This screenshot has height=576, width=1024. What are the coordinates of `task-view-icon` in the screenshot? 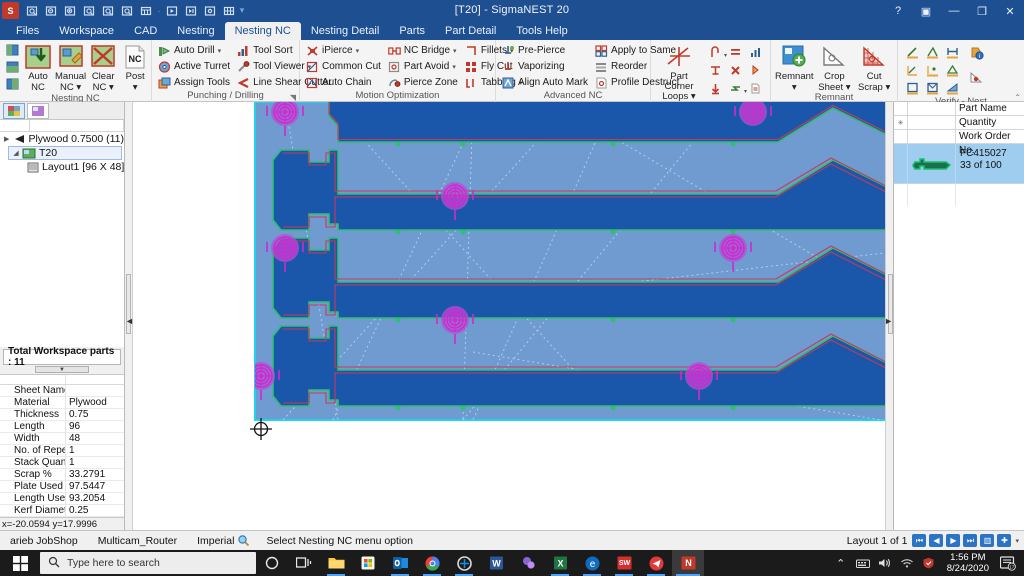 It's located at (304, 563).